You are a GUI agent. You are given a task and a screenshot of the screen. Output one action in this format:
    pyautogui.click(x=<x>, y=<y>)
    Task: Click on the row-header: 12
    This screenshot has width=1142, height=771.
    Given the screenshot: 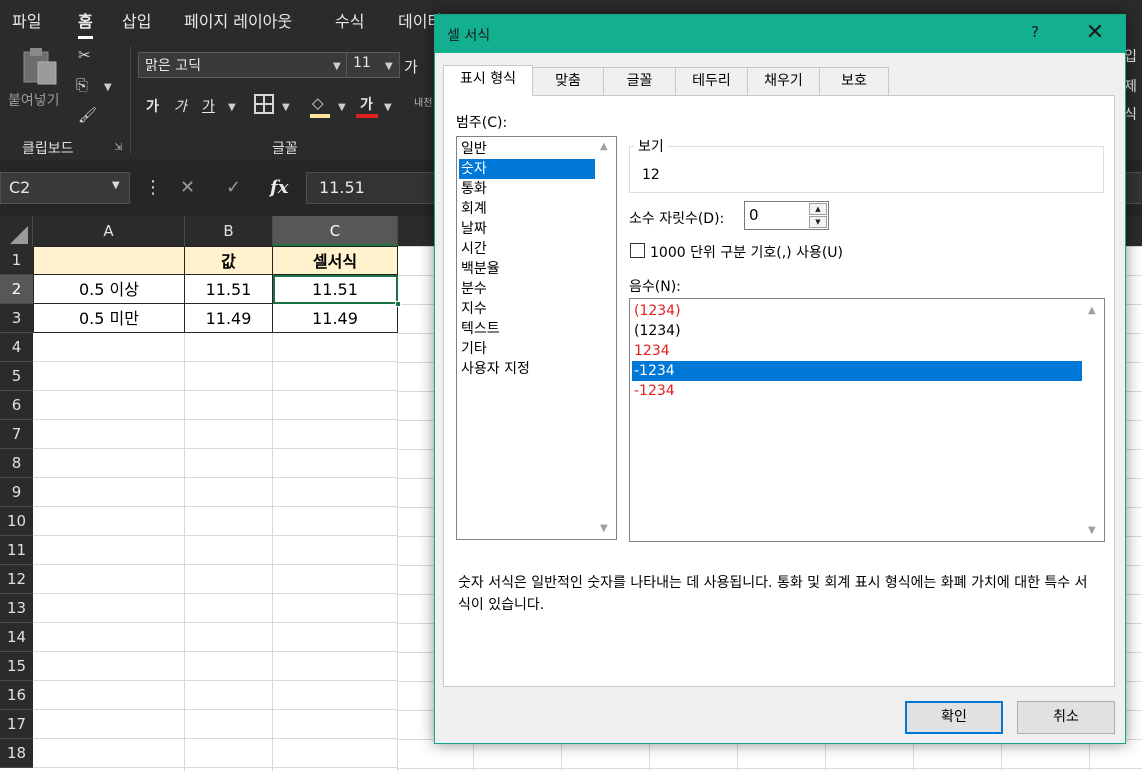 What is the action you would take?
    pyautogui.click(x=16, y=579)
    